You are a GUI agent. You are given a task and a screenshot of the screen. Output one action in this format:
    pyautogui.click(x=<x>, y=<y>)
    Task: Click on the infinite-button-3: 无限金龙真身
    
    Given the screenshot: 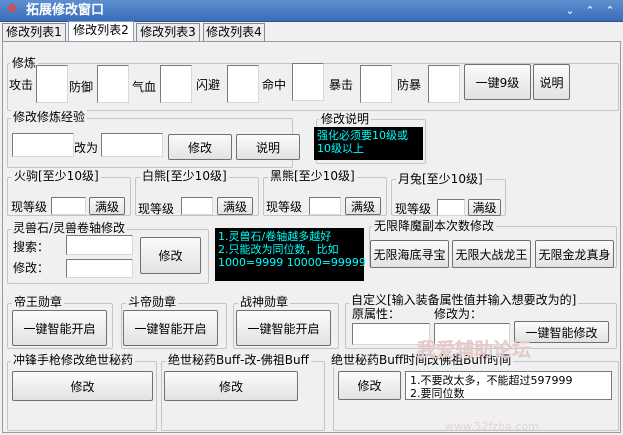 What is the action you would take?
    pyautogui.click(x=574, y=254)
    